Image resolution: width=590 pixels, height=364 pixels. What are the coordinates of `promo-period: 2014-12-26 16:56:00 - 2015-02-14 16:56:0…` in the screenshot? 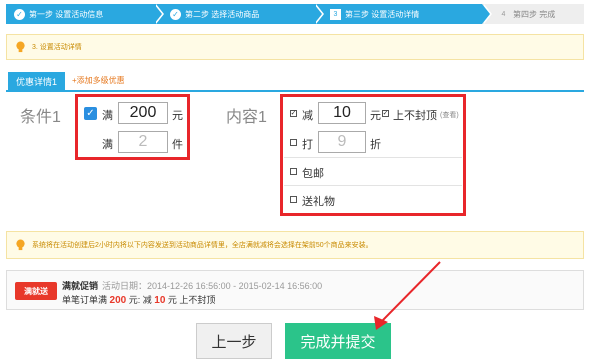 It's located at (235, 286).